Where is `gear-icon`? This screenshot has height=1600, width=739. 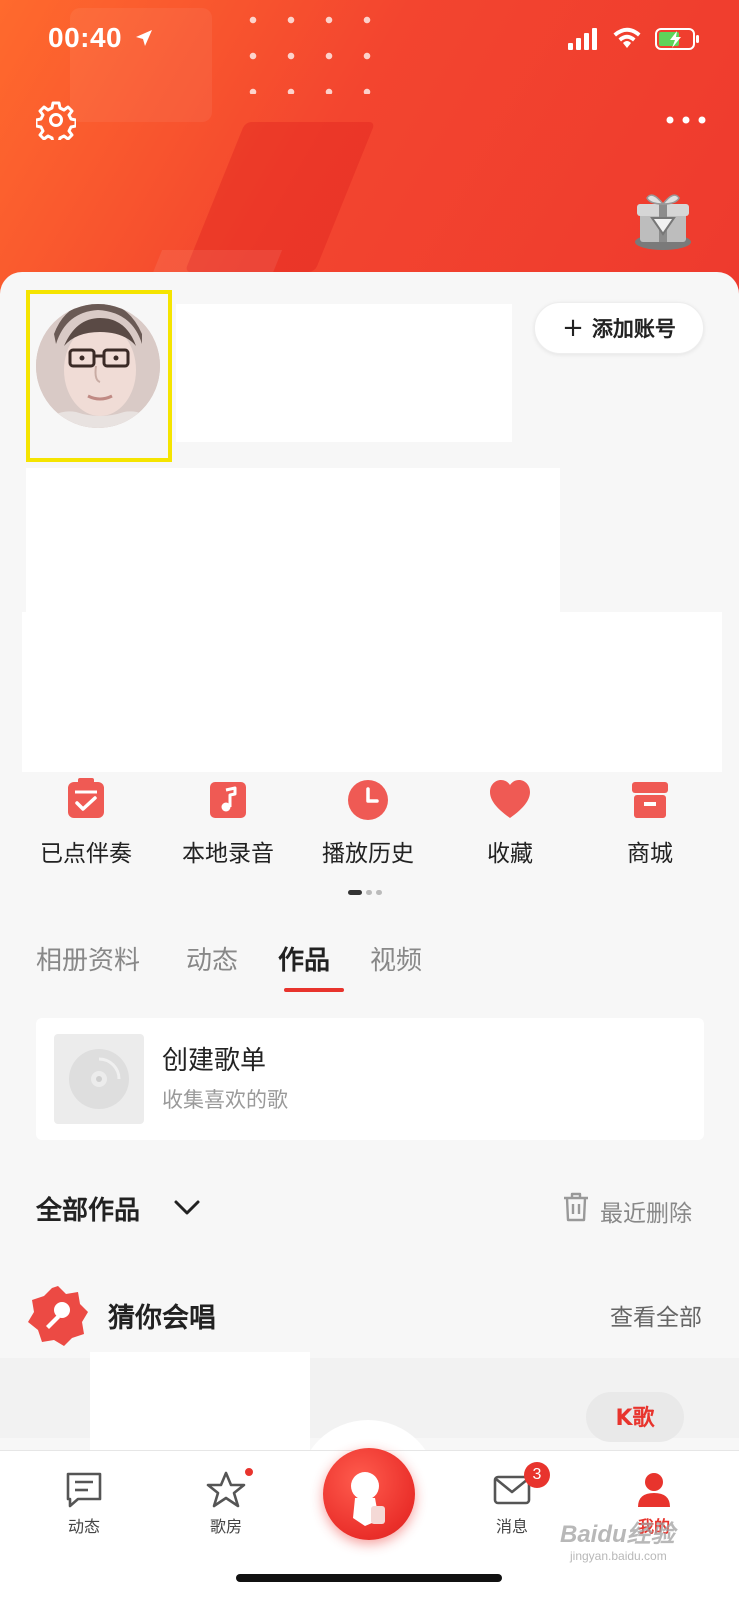
gear-icon is located at coordinates (56, 120).